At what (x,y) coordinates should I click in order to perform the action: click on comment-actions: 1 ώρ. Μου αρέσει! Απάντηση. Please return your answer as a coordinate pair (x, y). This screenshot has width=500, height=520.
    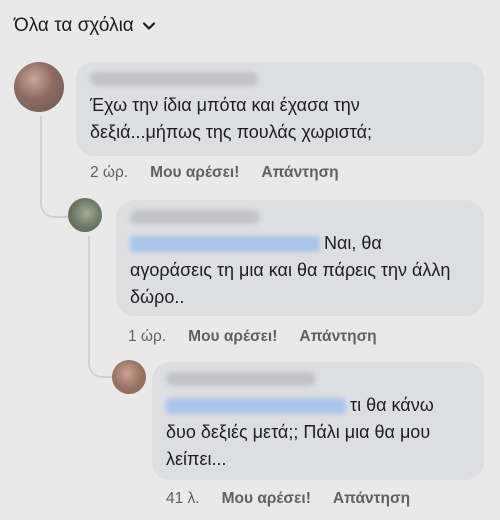
    Looking at the image, I should click on (252, 337).